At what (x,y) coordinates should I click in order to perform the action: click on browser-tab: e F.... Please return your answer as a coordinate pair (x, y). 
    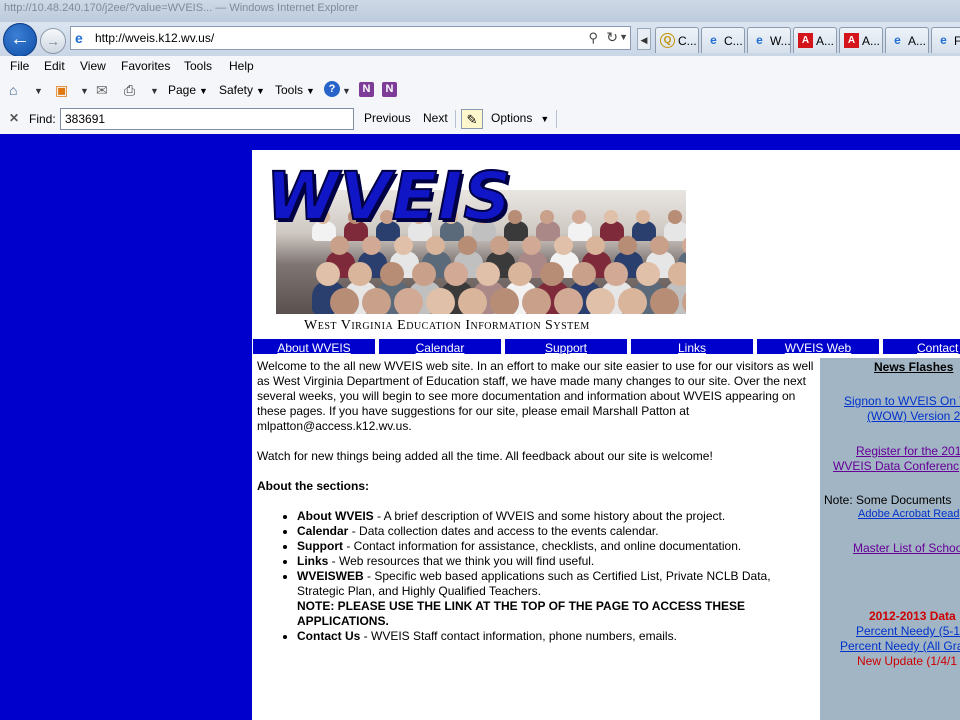
    Looking at the image, I should click on (945, 40).